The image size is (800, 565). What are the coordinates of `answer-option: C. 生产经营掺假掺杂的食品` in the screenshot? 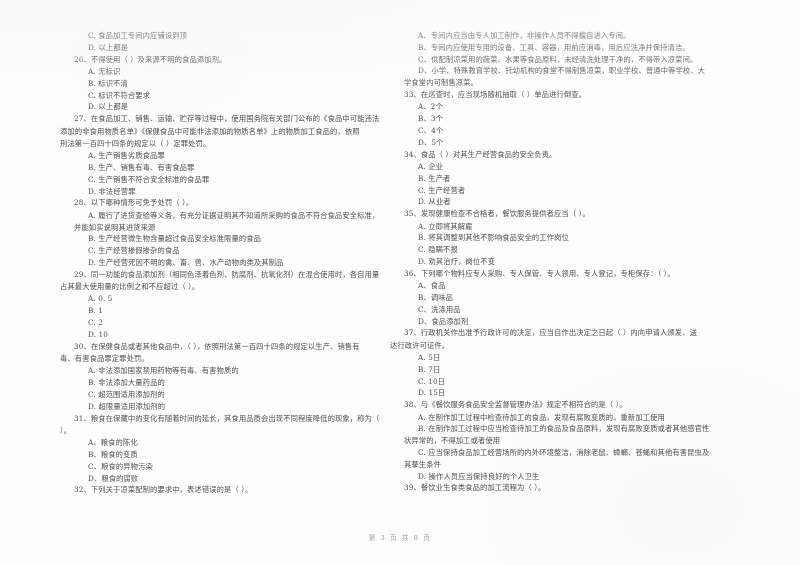 It's located at (134, 251).